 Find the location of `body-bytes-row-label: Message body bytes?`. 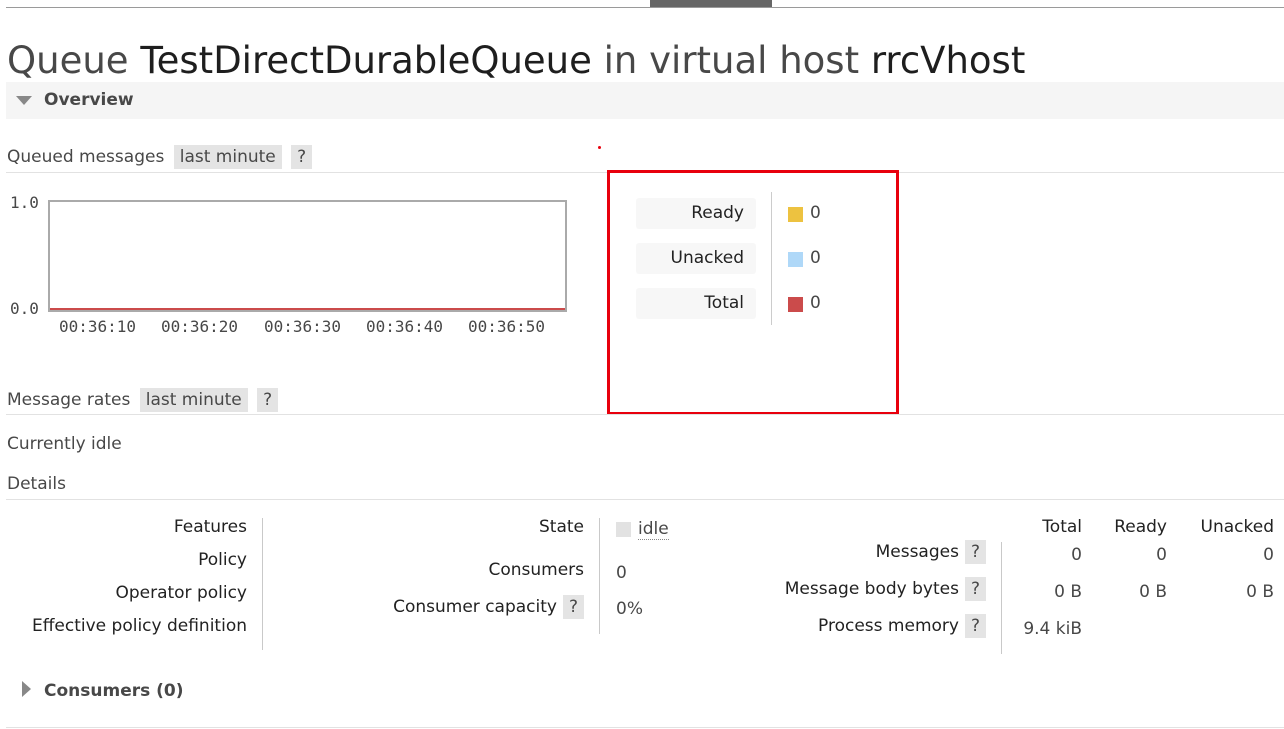

body-bytes-row-label: Message body bytes? is located at coordinates (885, 589).